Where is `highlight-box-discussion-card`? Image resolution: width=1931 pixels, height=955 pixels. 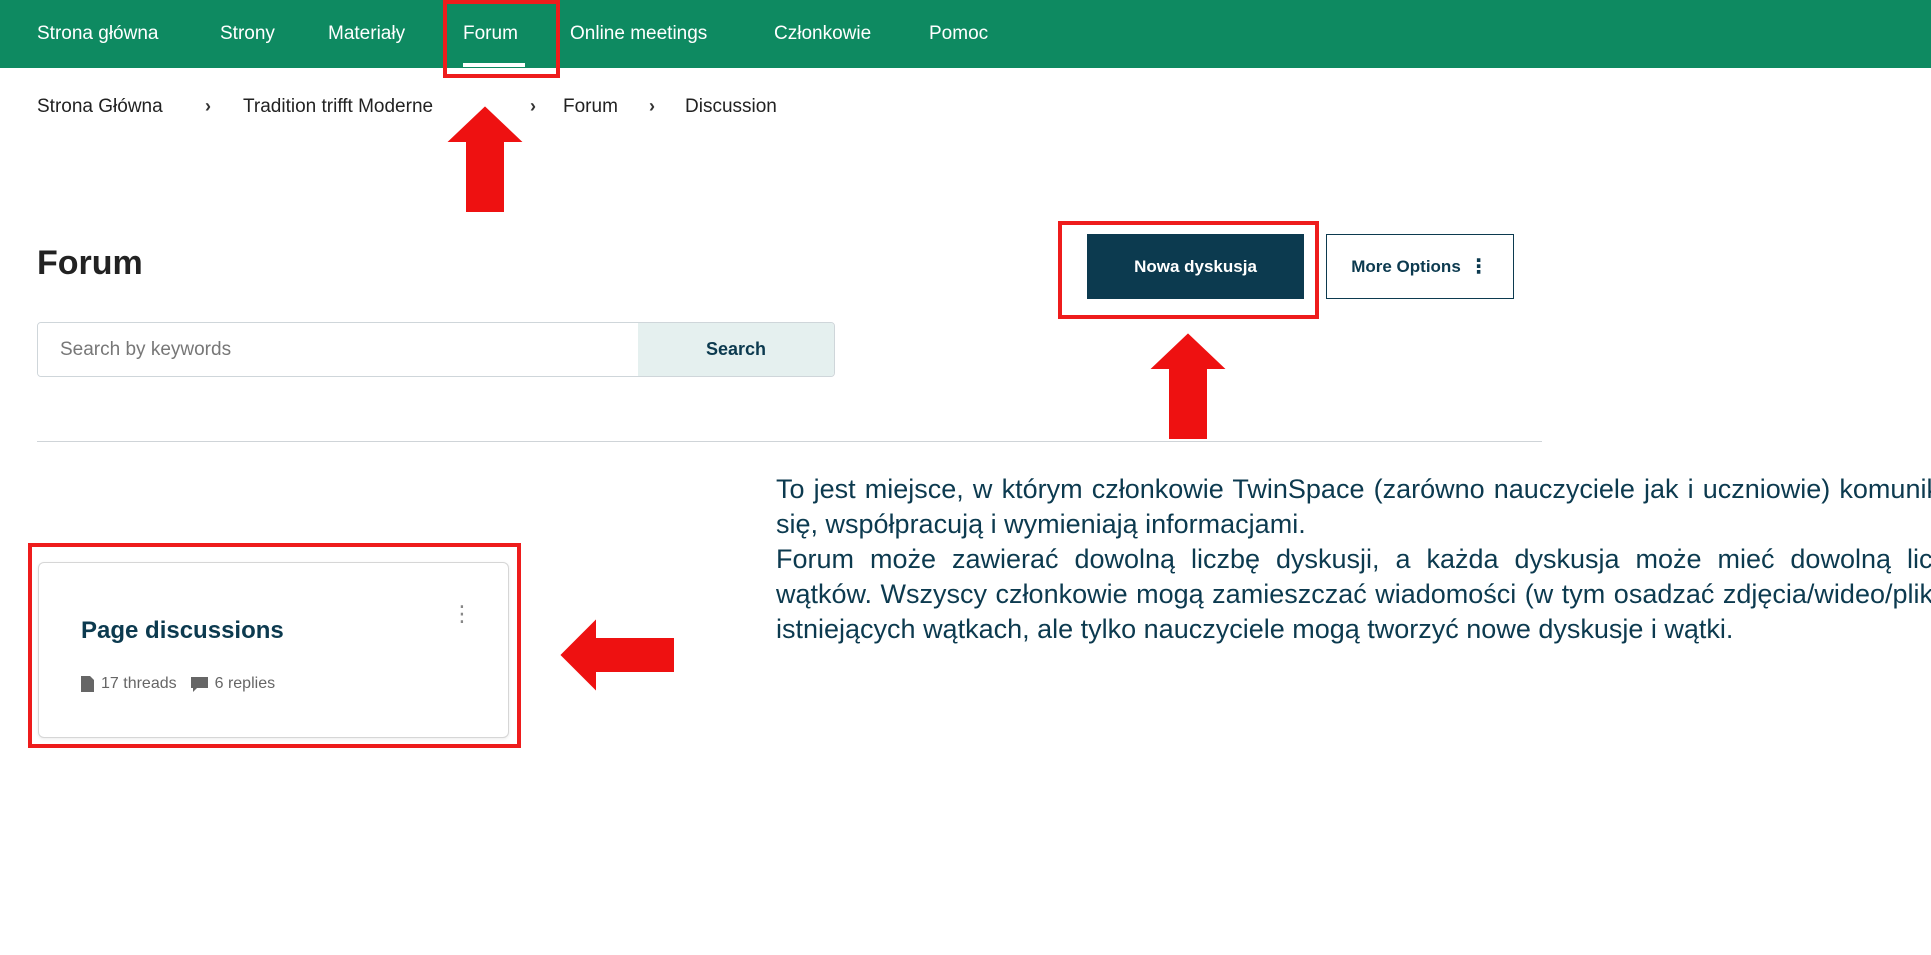
highlight-box-discussion-card is located at coordinates (274, 645).